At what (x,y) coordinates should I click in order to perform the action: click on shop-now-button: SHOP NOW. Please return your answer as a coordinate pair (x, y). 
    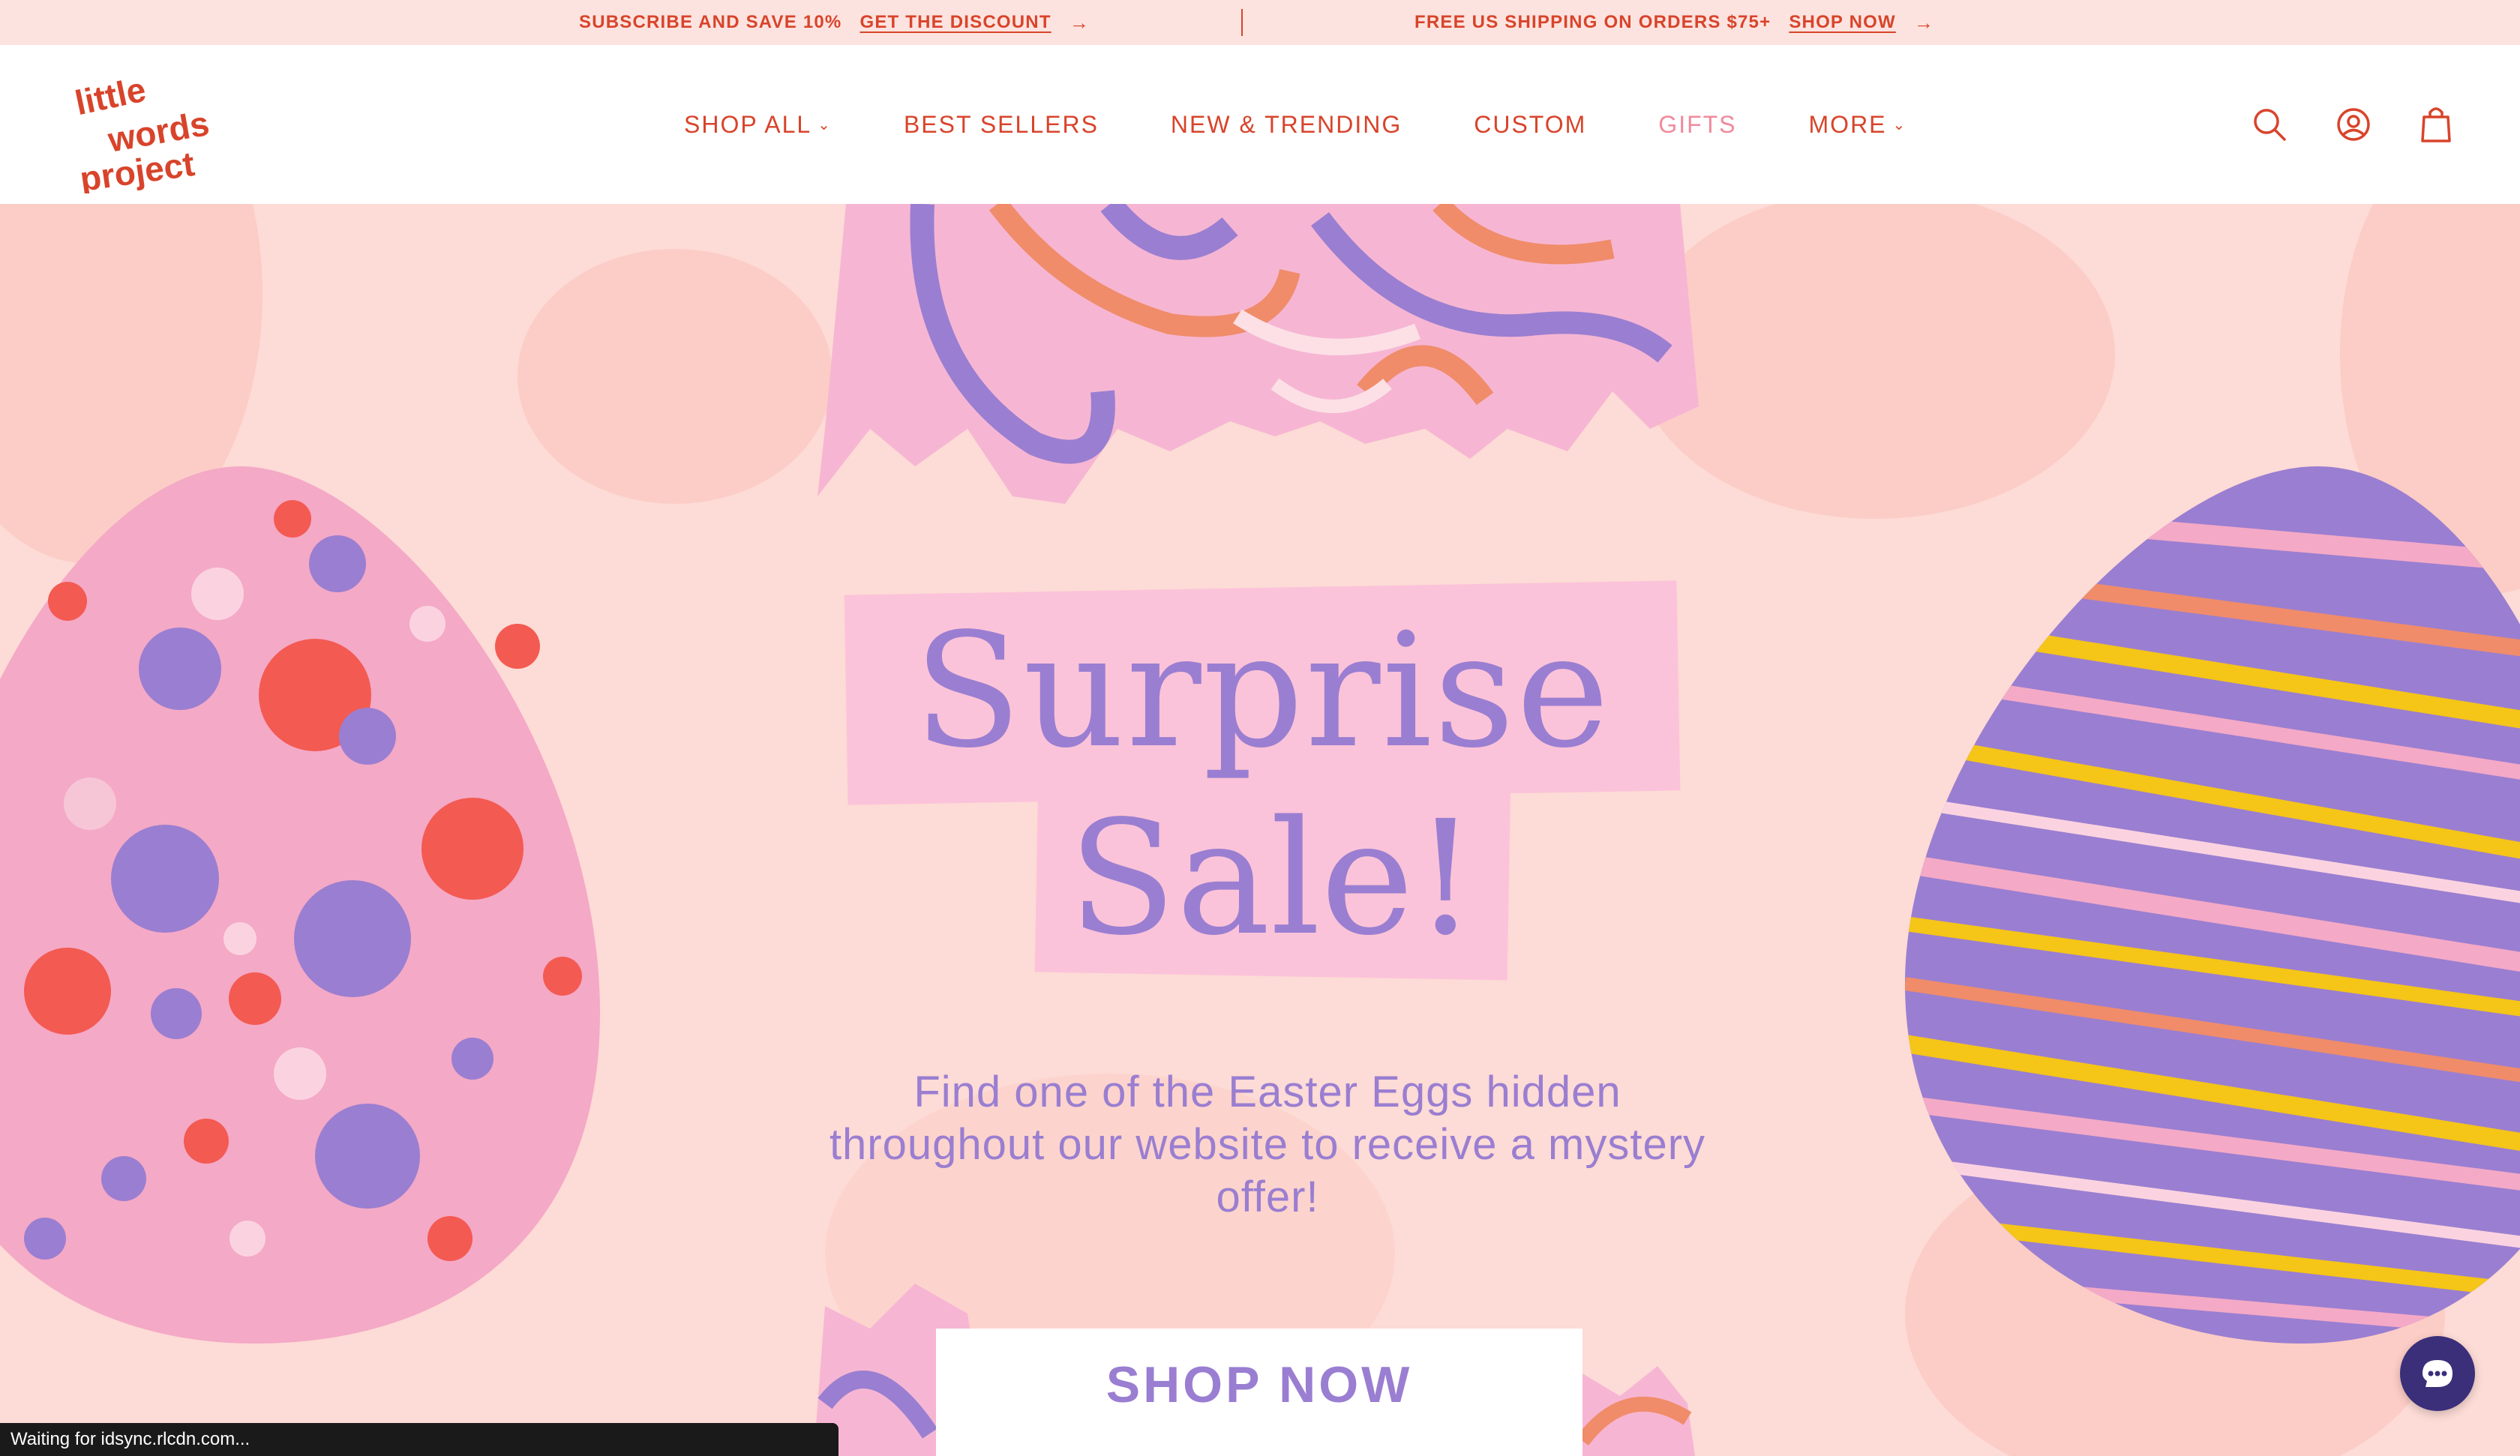
    Looking at the image, I should click on (1259, 1392).